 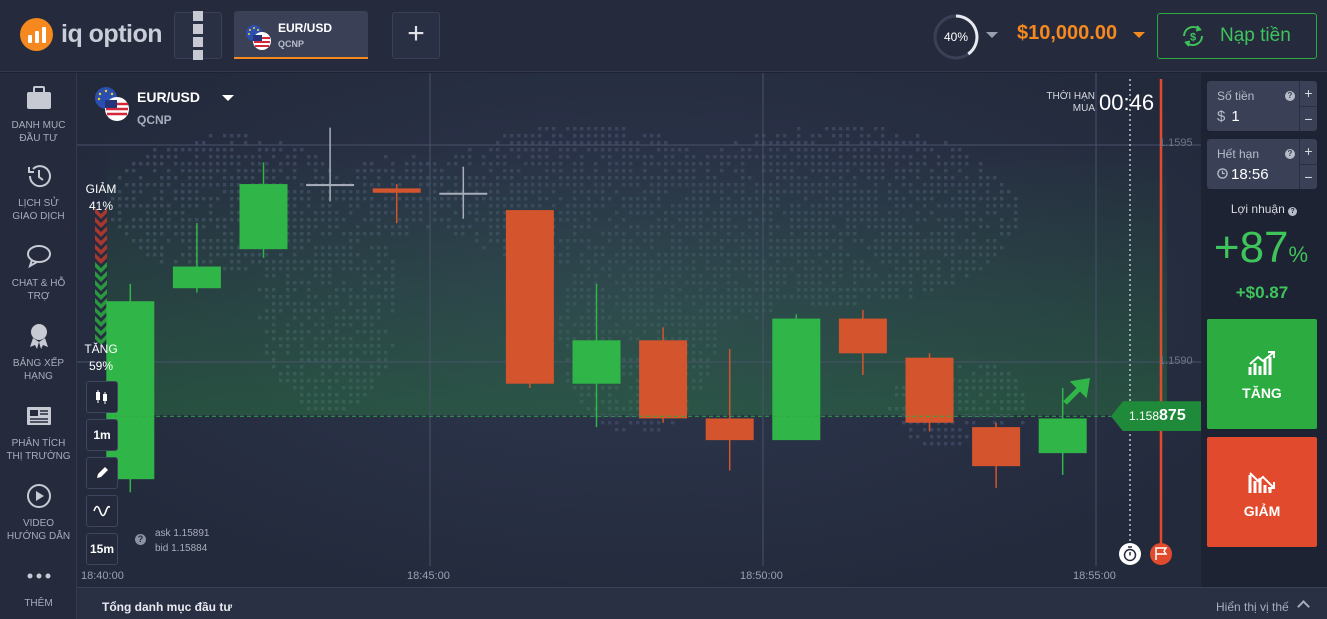 What do you see at coordinates (38, 512) in the screenshot?
I see `sidebar-item-video: VIDEO HƯỚNG DẪN` at bounding box center [38, 512].